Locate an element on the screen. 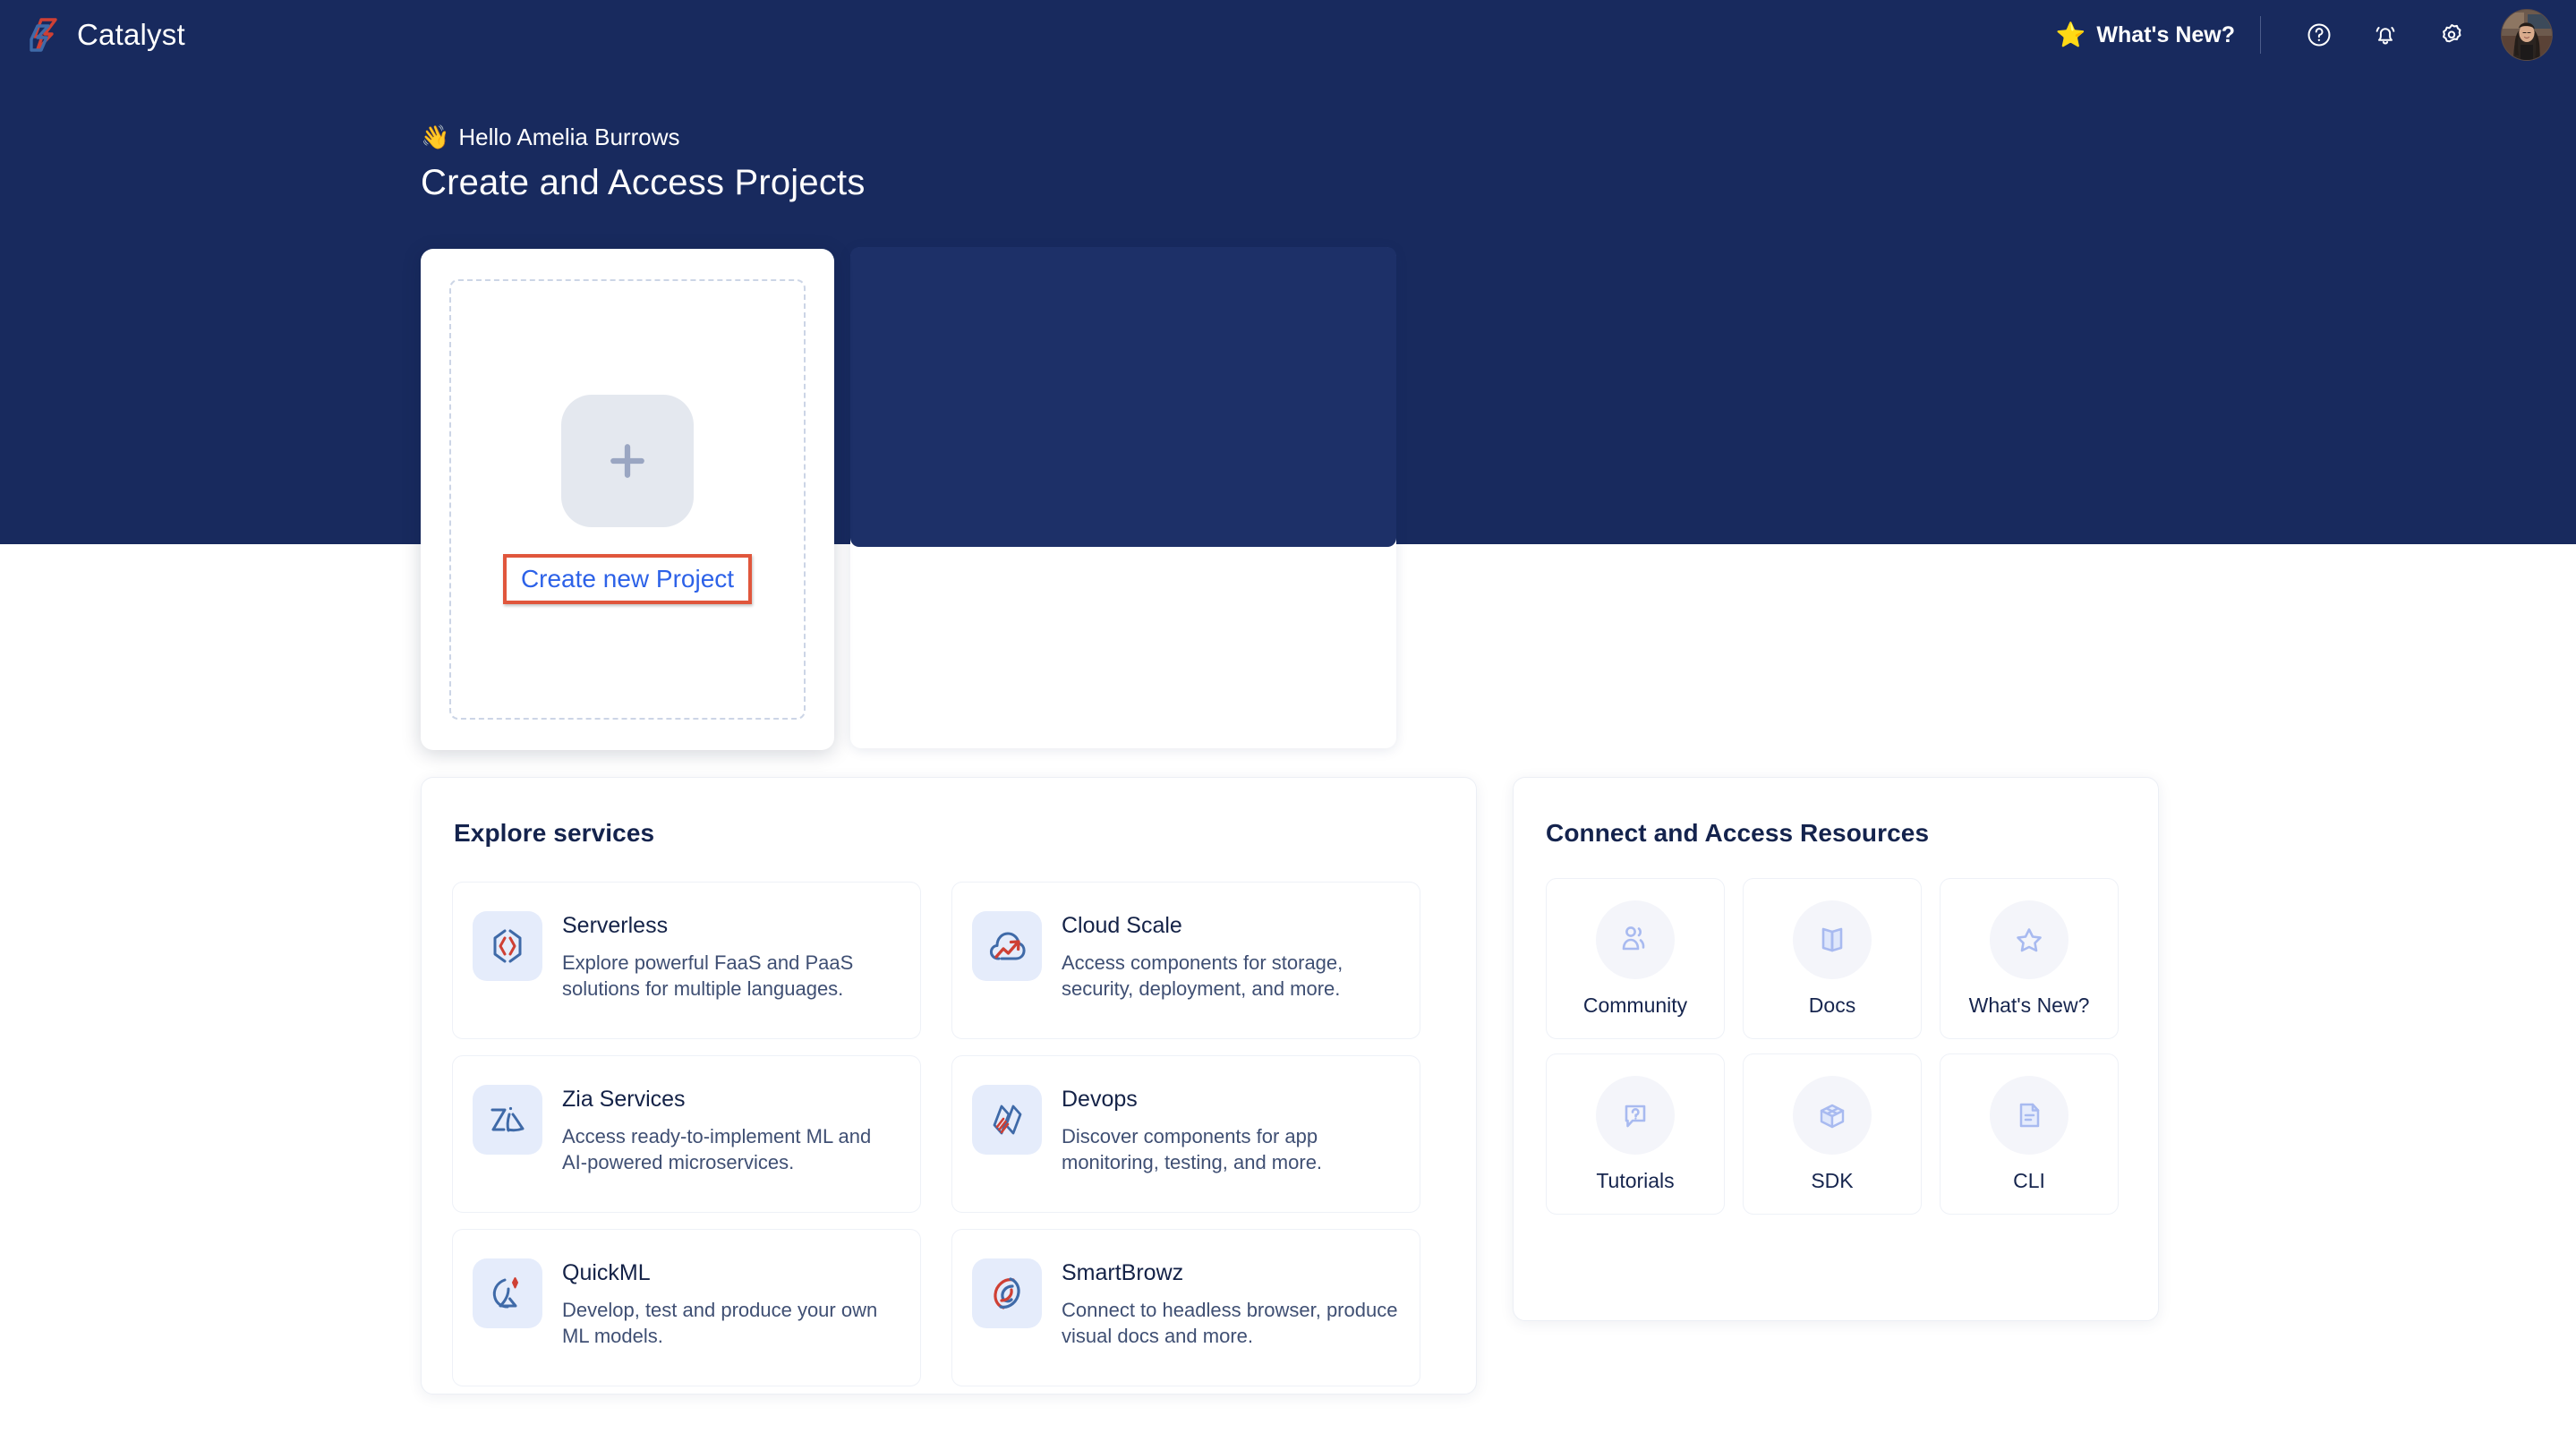 This screenshot has height=1450, width=2576. double-diamond-icon is located at coordinates (1007, 1120).